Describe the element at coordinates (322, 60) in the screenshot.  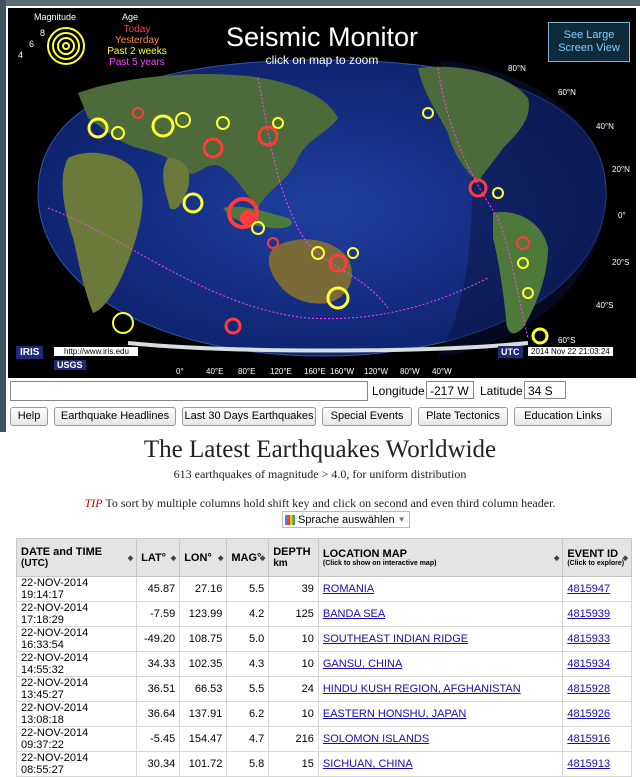
I see `map-subtitle: click on map to zoom` at that location.